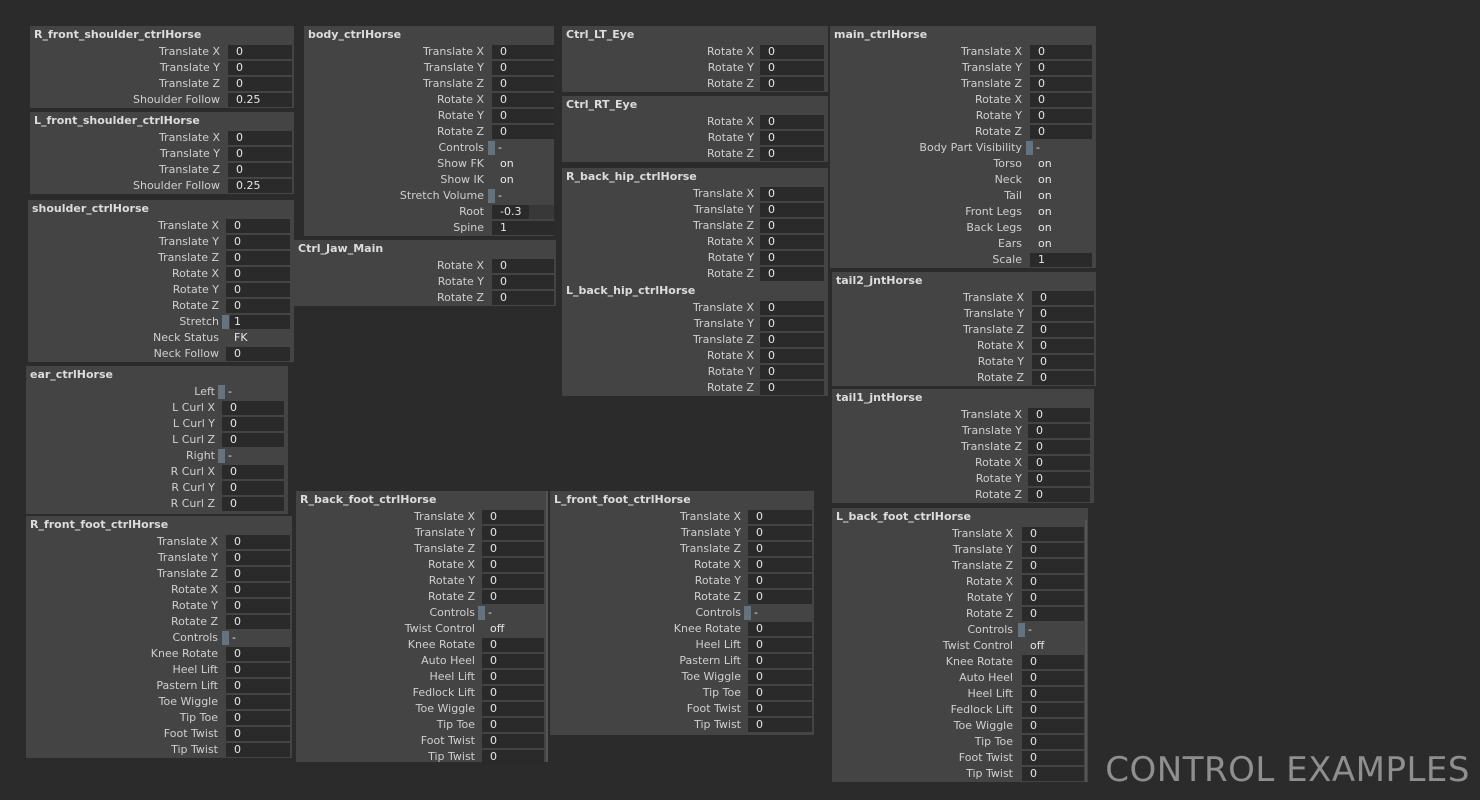 The width and height of the screenshot is (1480, 800). Describe the element at coordinates (780, 661) in the screenshot. I see `pastern-lift-field: 0` at that location.